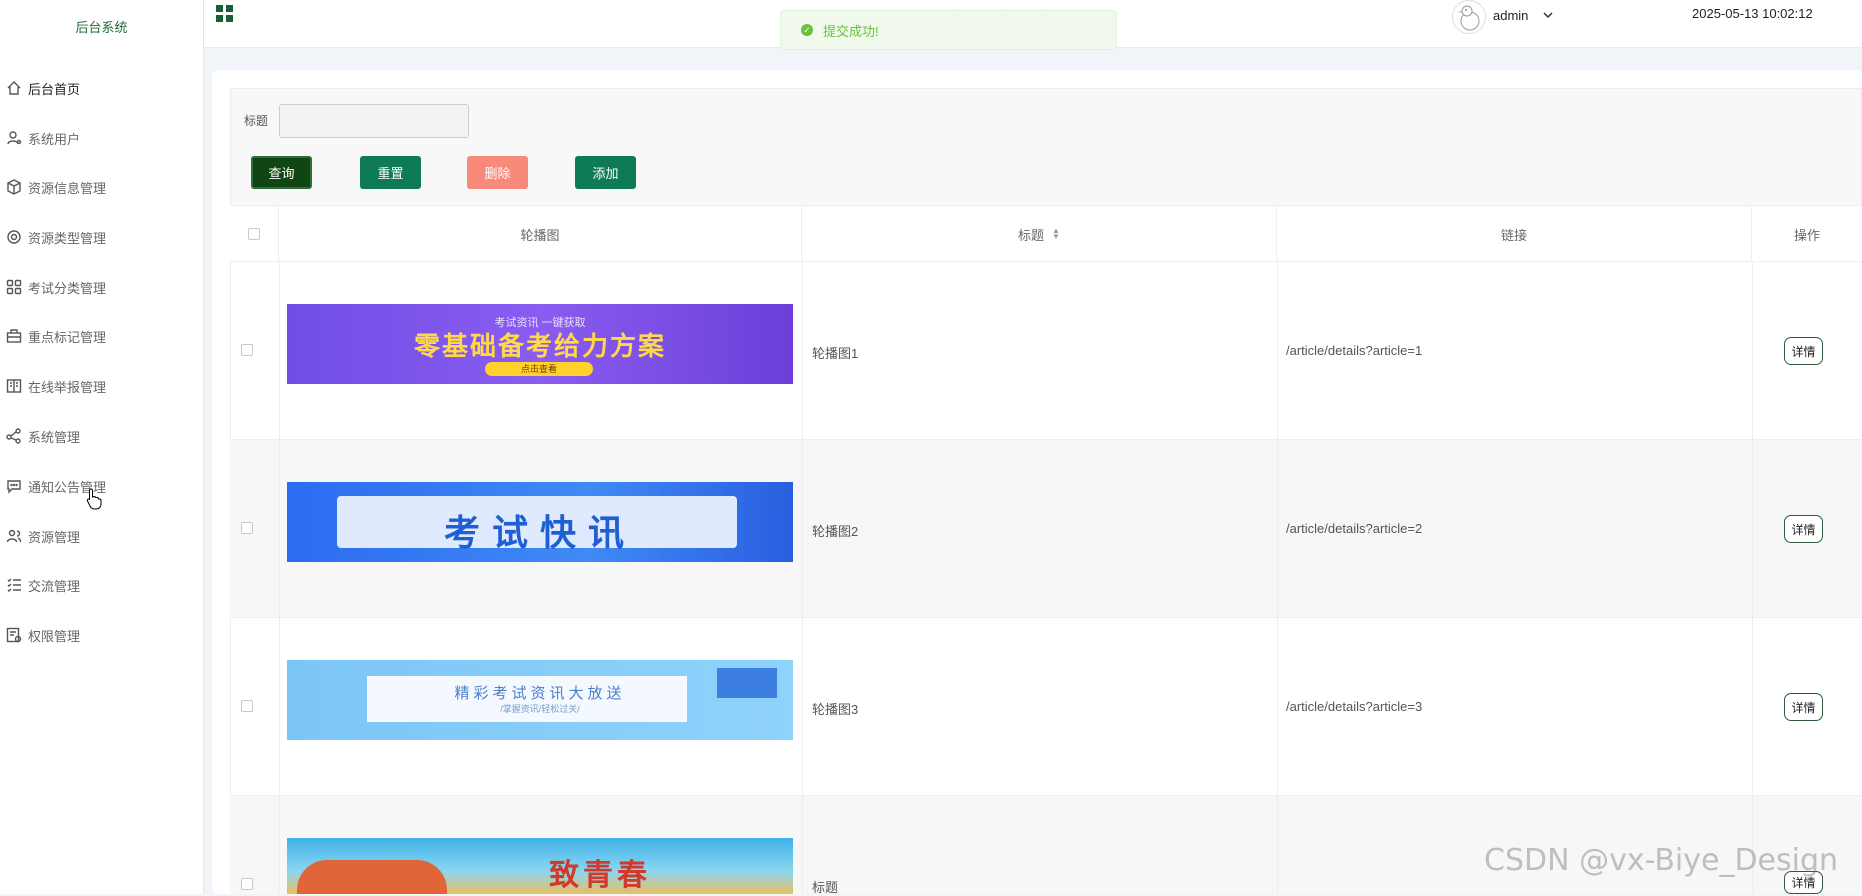  I want to click on search-title-input, so click(374, 121).